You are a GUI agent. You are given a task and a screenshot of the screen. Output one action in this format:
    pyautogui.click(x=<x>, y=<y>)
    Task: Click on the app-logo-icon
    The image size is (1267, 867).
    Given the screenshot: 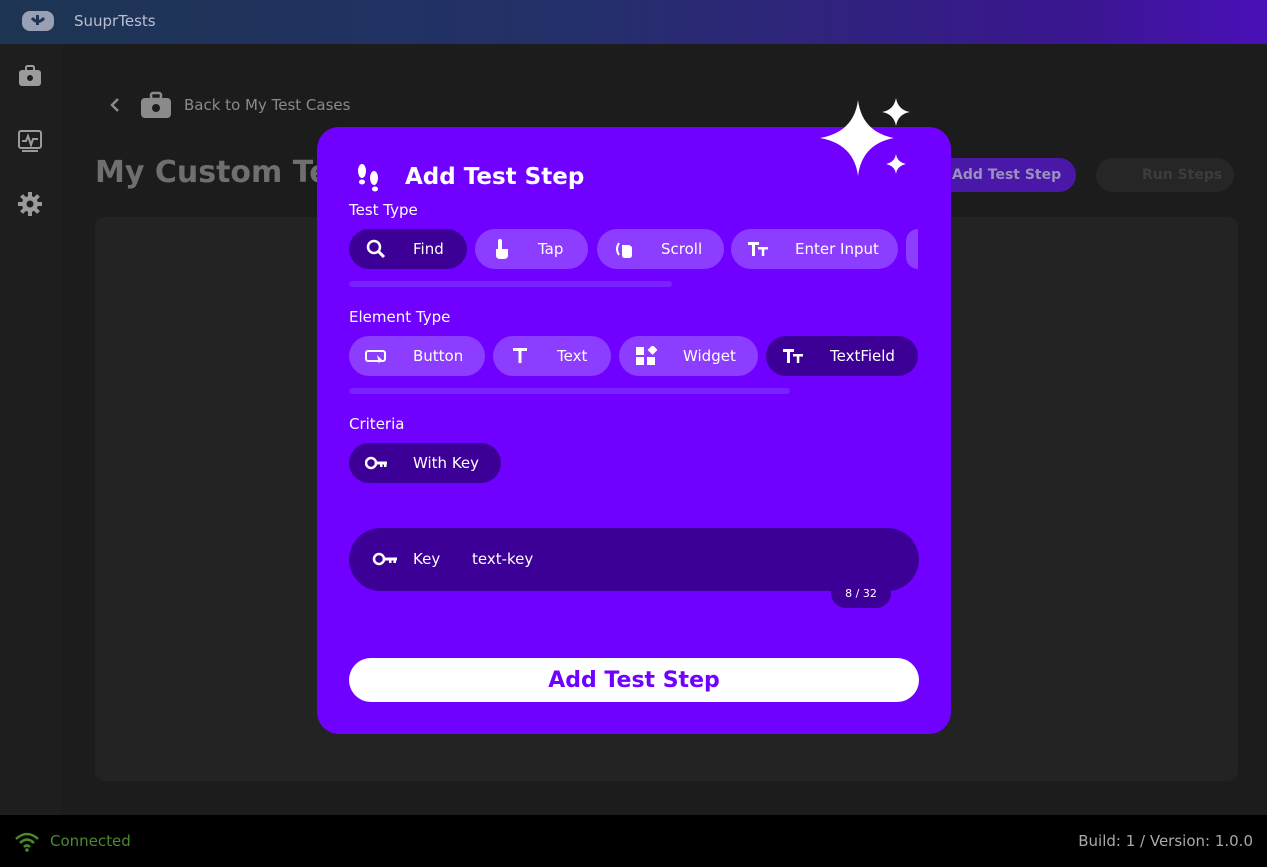 What is the action you would take?
    pyautogui.click(x=38, y=21)
    